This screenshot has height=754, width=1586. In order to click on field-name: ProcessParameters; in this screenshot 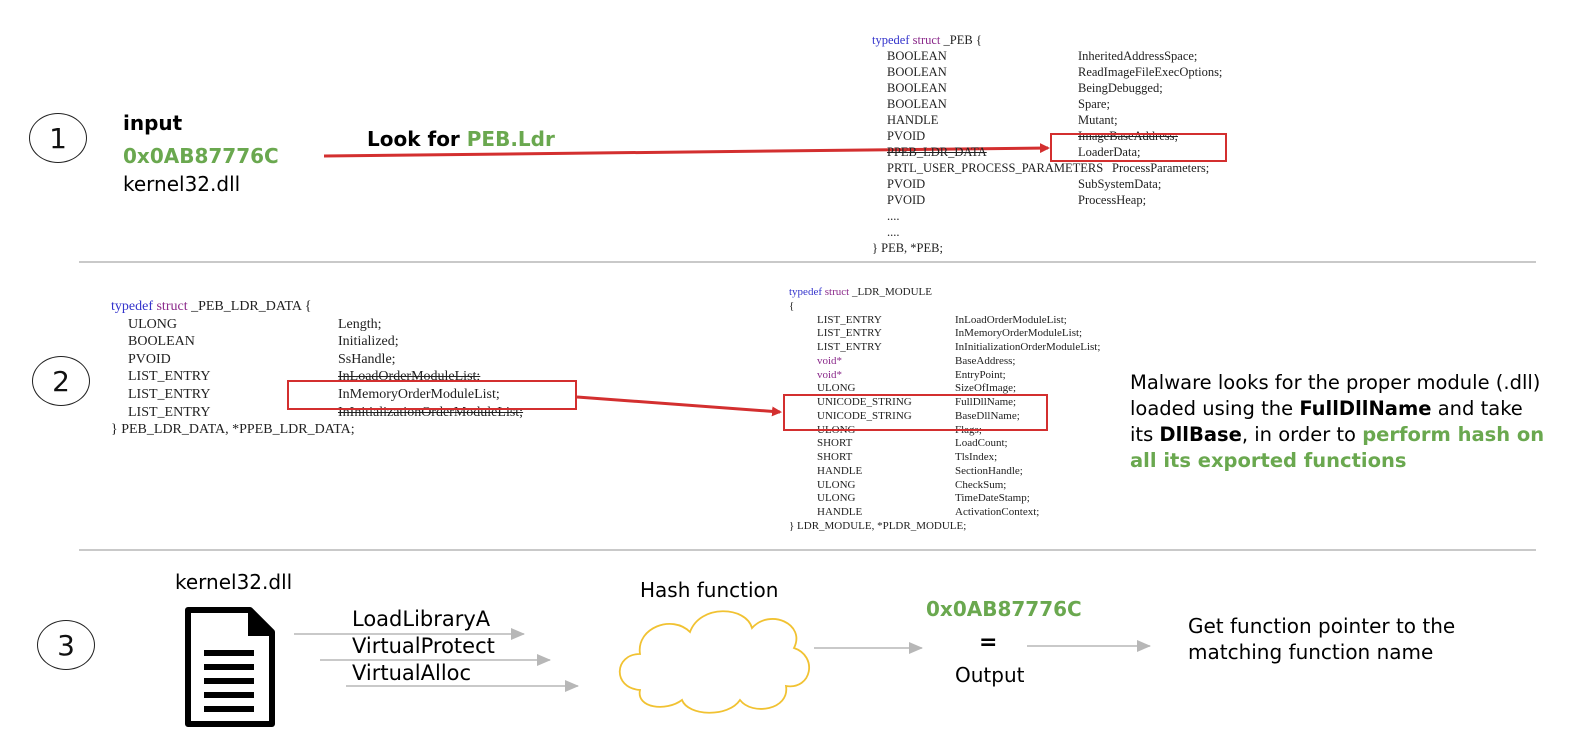, I will do `click(1161, 168)`.